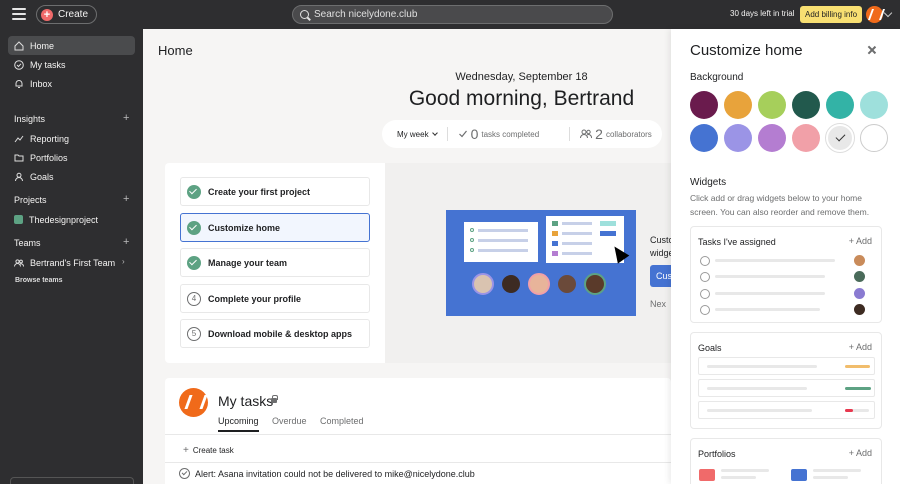 Image resolution: width=900 pixels, height=484 pixels. I want to click on projects-title: Projects, so click(30, 200).